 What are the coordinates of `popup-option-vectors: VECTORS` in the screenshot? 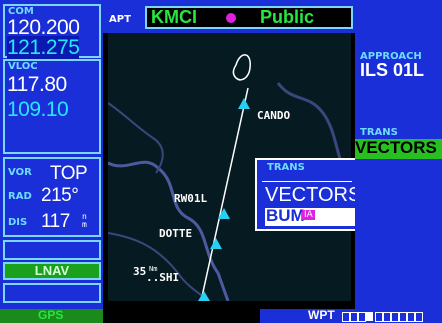 It's located at (313, 195).